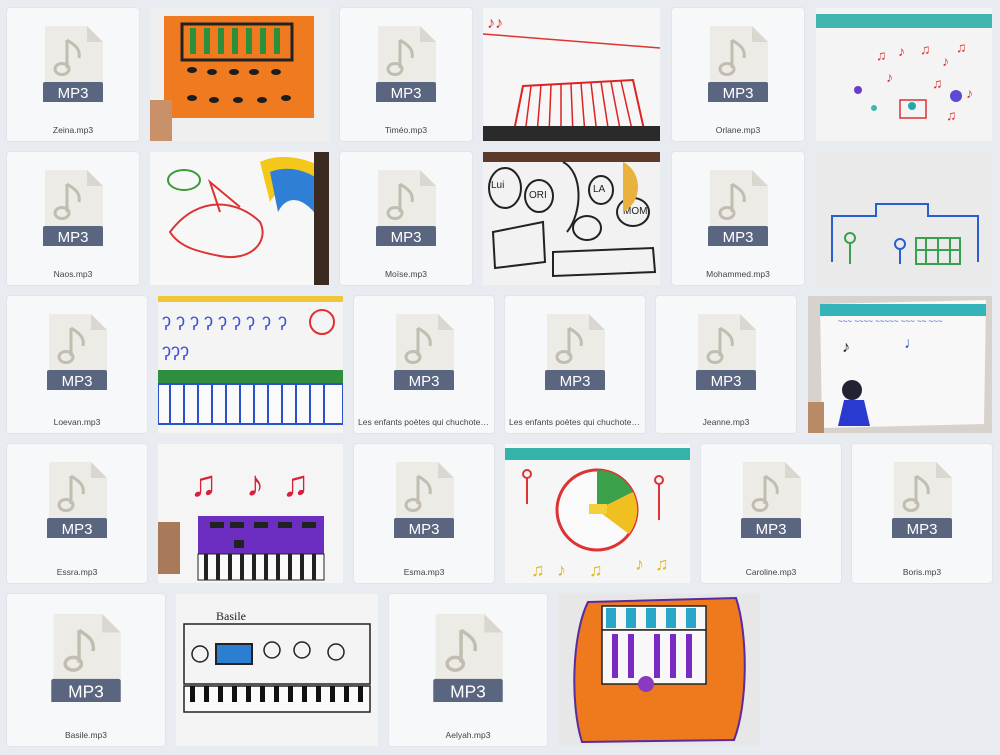 This screenshot has height=755, width=1000. Describe the element at coordinates (77, 422) in the screenshot. I see `file-name: Loevan.mp3` at that location.